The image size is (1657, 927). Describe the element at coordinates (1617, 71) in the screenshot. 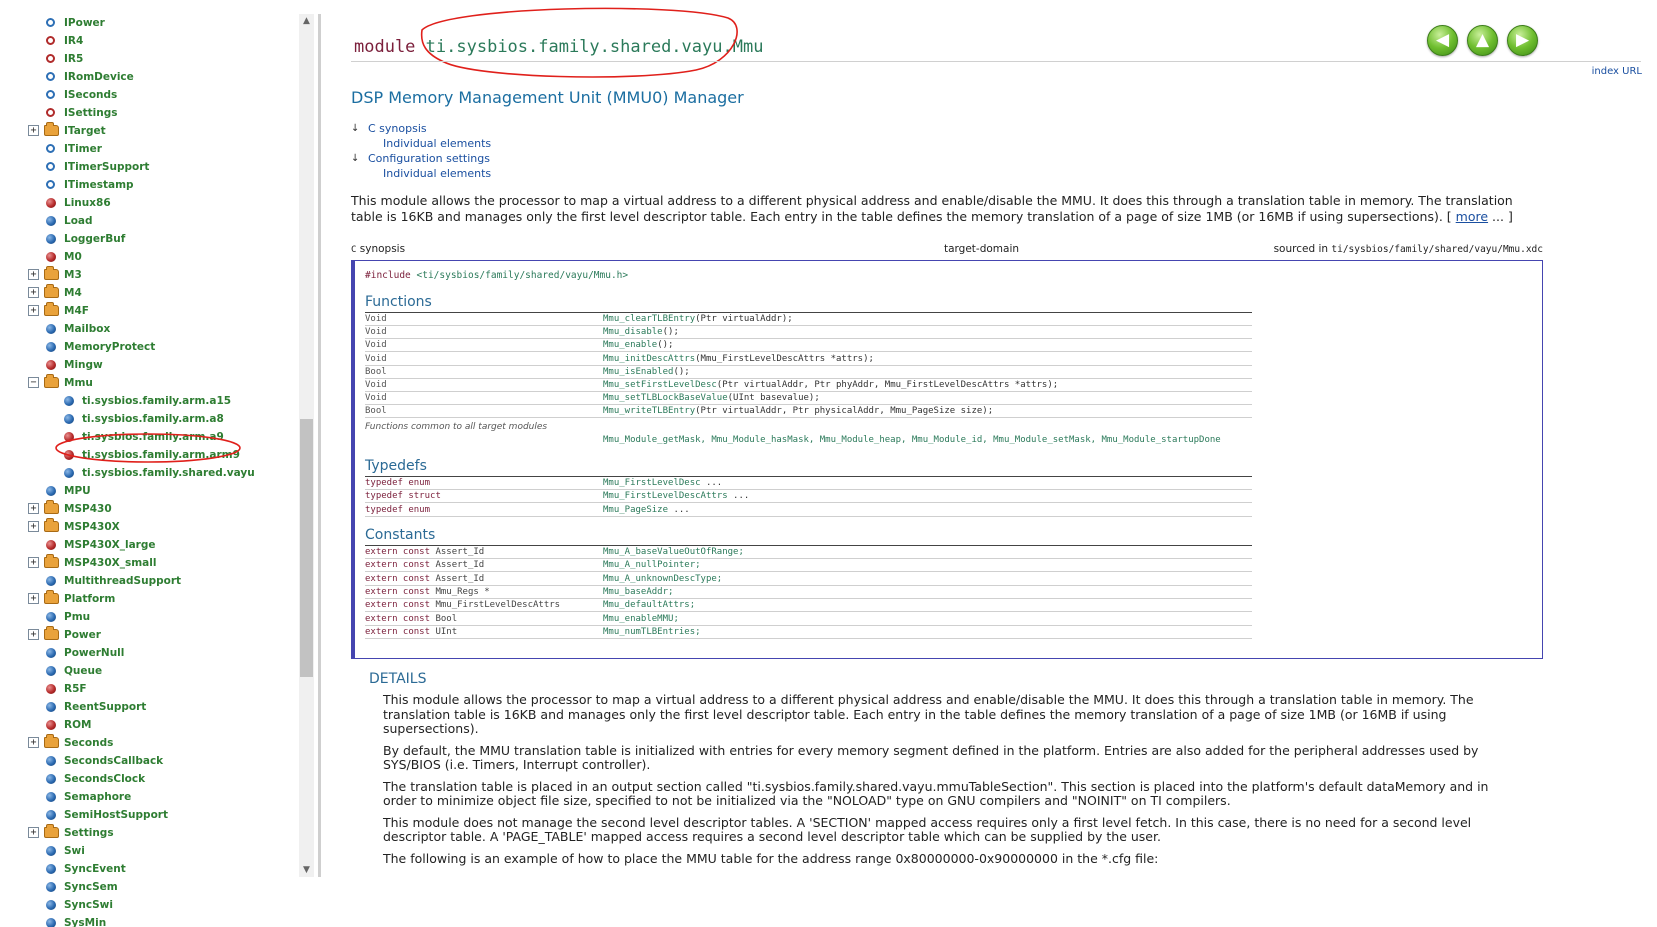

I see `index-url-link: index URL` at that location.